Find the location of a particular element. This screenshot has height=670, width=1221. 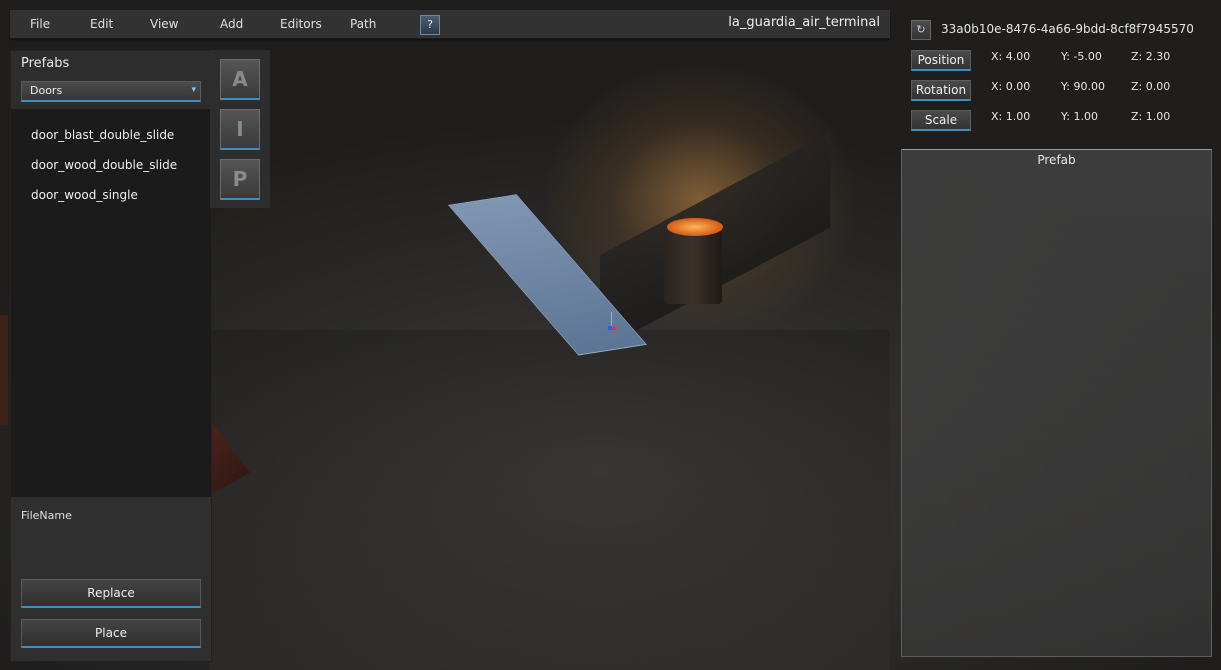

replace-button: Replace is located at coordinates (111, 593).